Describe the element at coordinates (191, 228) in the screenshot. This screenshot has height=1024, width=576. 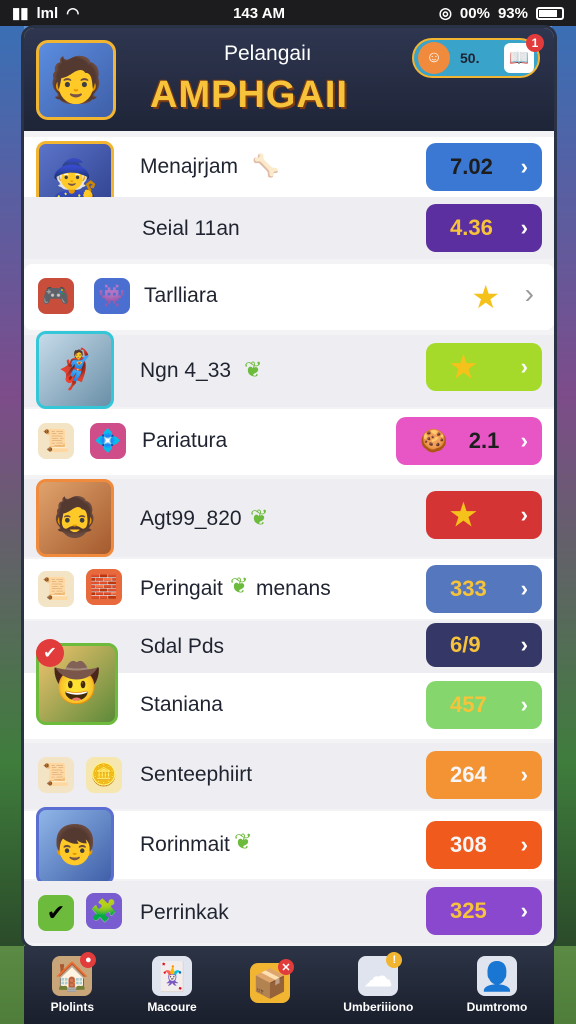
I see `row-label: Seial 11an` at that location.